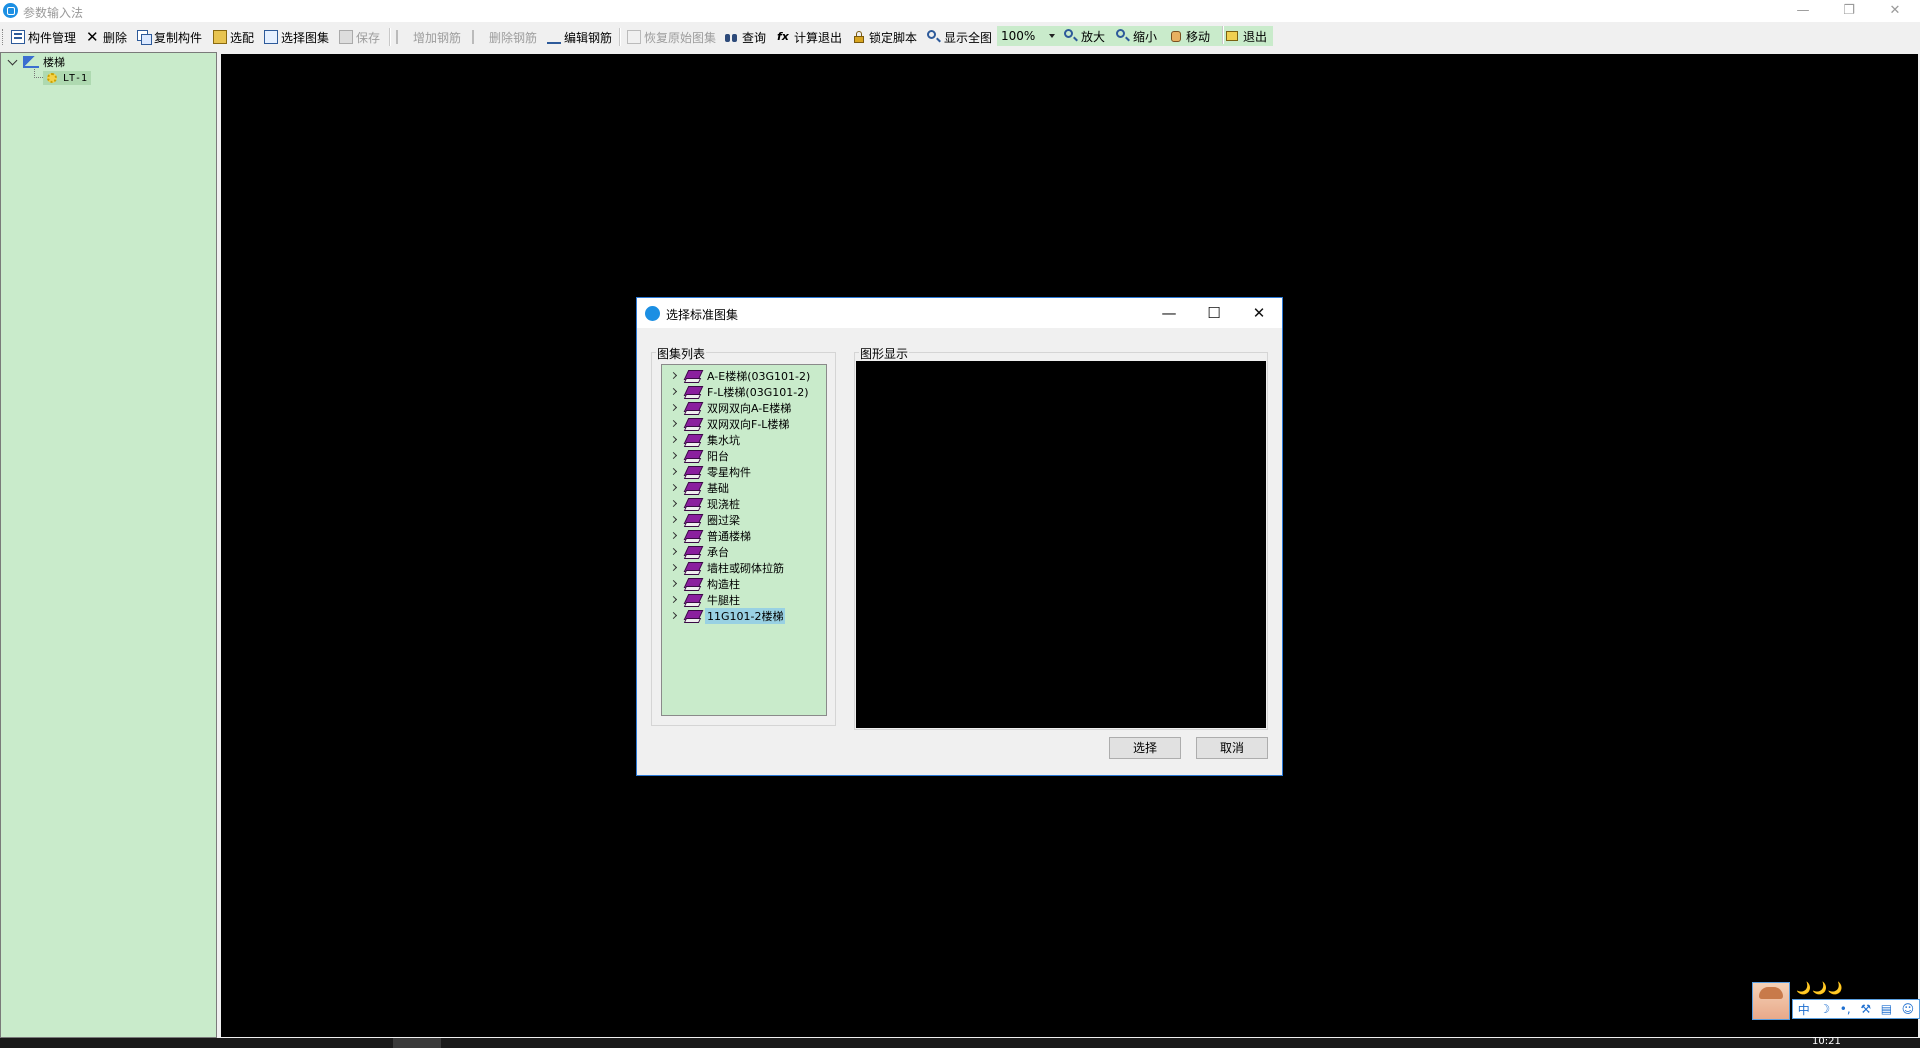  Describe the element at coordinates (727, 407) in the screenshot. I see `atlas-list-item: 双网双向A-E楼梯` at that location.